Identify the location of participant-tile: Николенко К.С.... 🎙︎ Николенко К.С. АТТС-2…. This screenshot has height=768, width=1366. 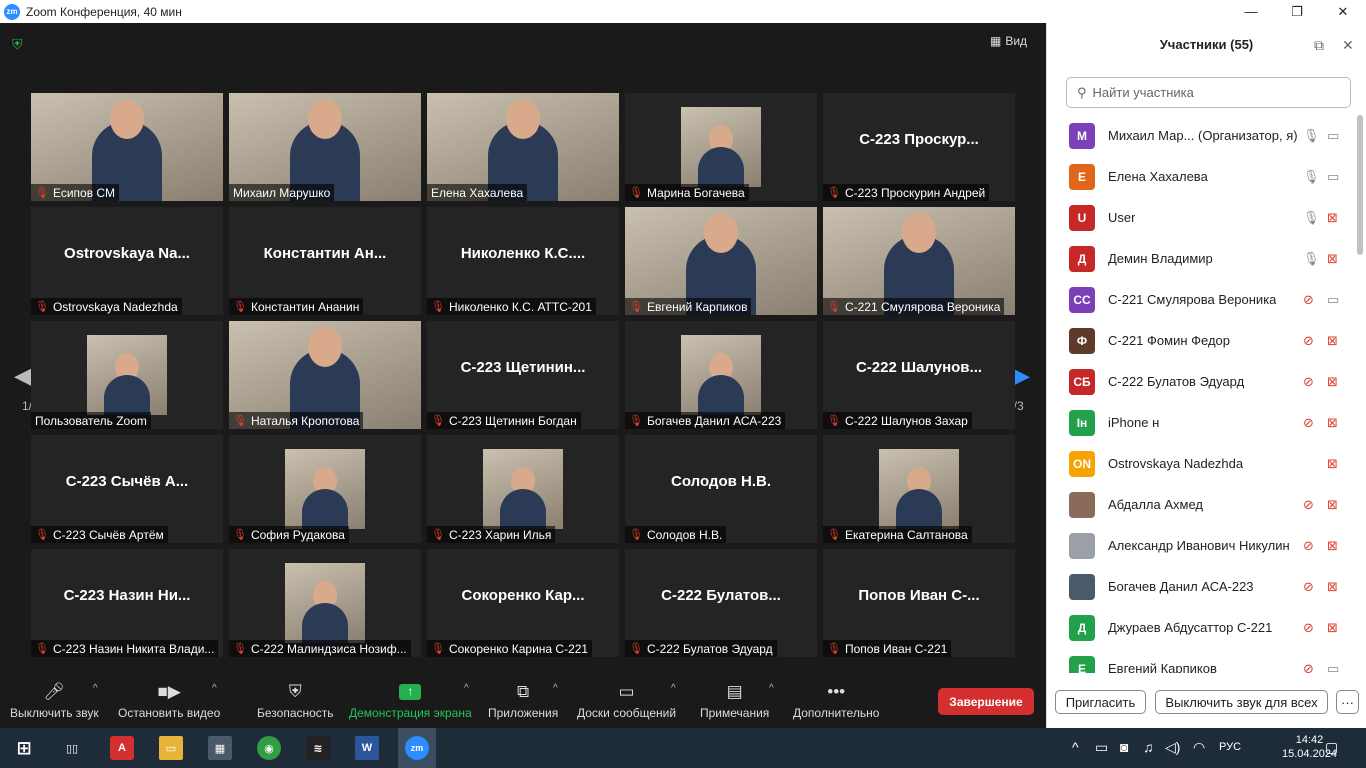
(523, 261).